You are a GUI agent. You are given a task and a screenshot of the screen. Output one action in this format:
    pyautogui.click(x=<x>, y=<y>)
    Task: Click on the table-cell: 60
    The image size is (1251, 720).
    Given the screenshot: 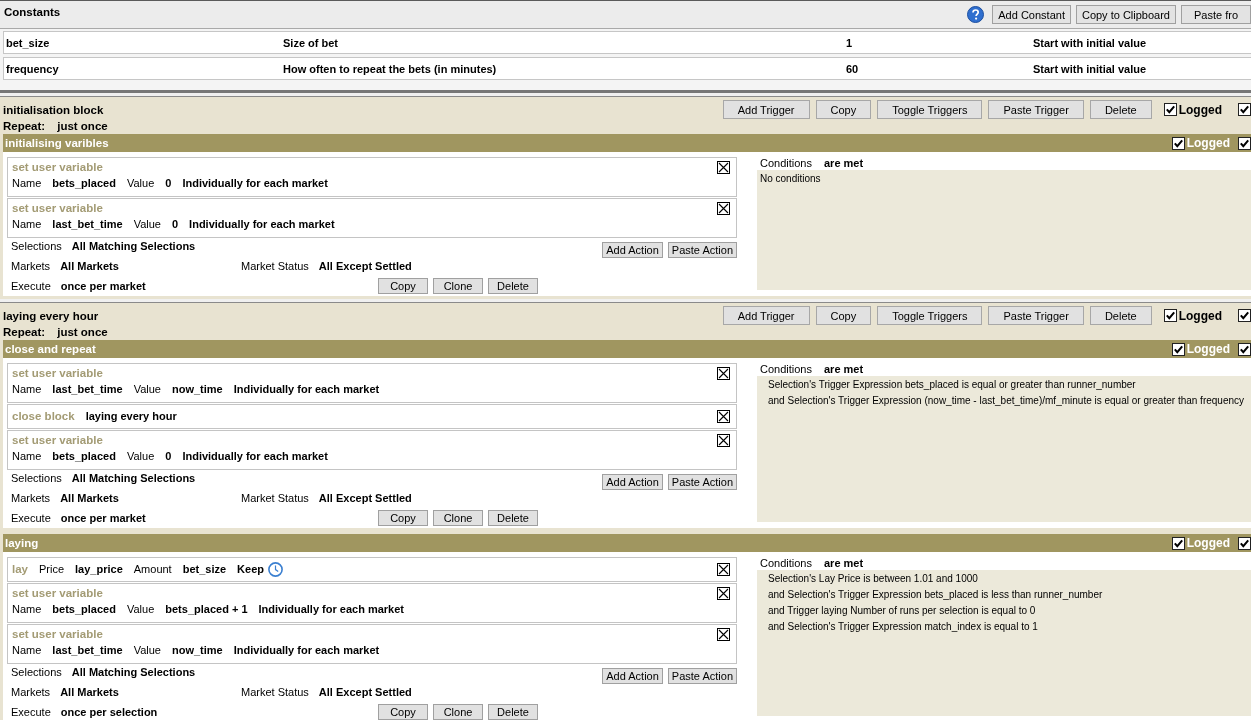 What is the action you would take?
    pyautogui.click(x=852, y=68)
    